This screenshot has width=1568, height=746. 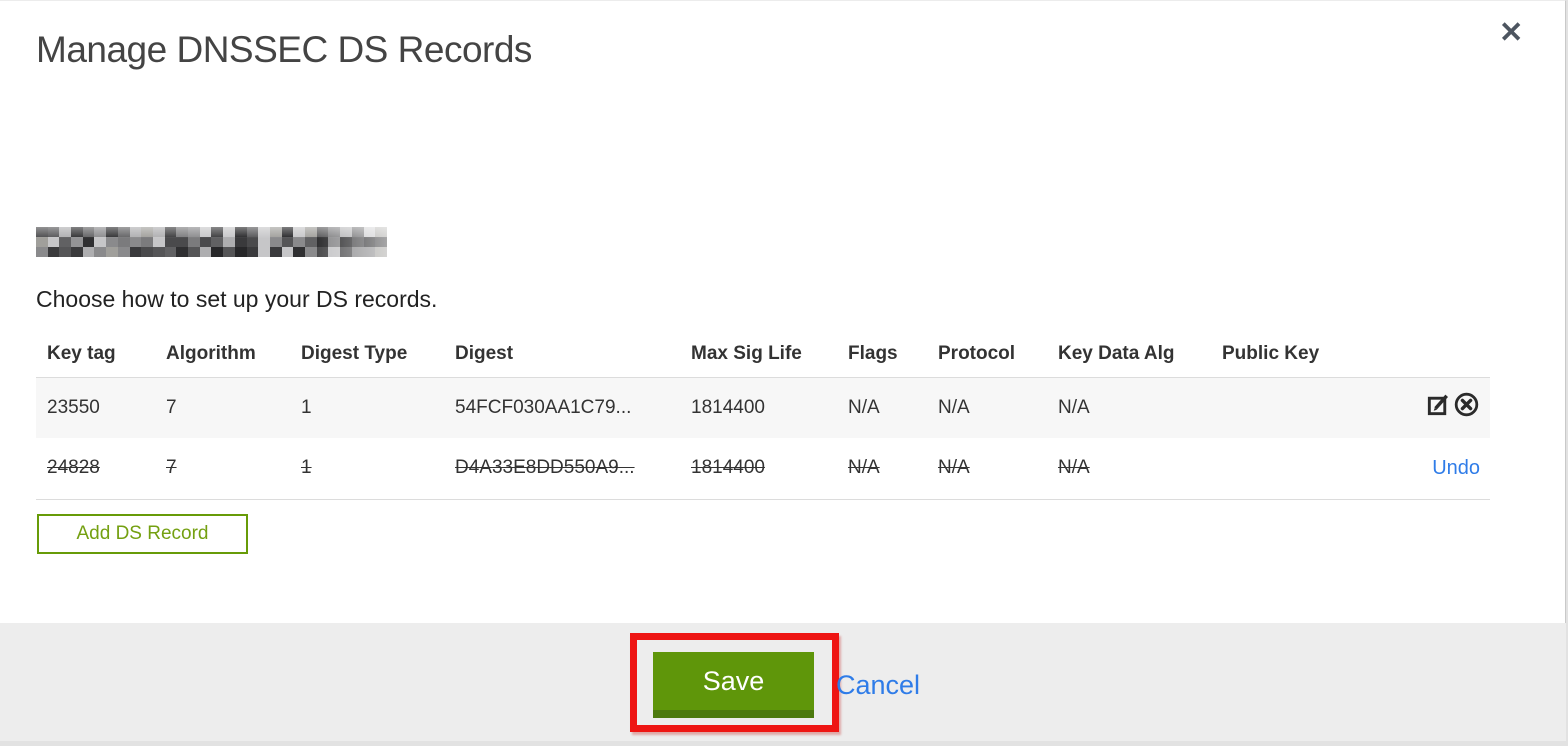 What do you see at coordinates (1438, 407) in the screenshot?
I see `edit-icon` at bounding box center [1438, 407].